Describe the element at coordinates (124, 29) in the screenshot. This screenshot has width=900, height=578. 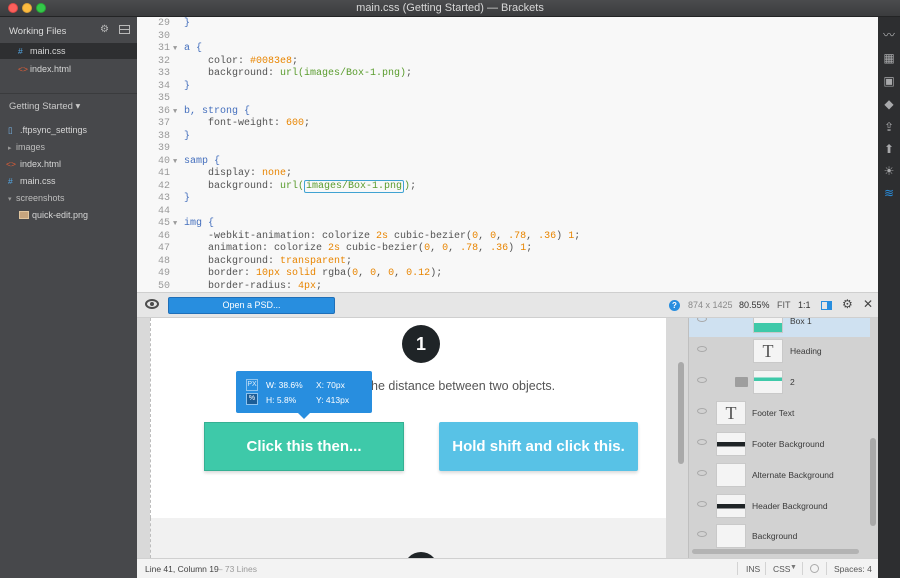
I see `split-view-icon` at that location.